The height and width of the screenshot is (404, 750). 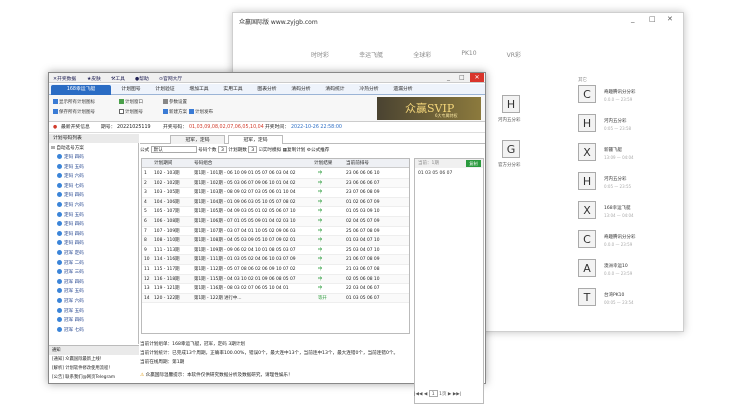 What do you see at coordinates (163, 163) in the screenshot?
I see `col-span: 计划期间` at bounding box center [163, 163].